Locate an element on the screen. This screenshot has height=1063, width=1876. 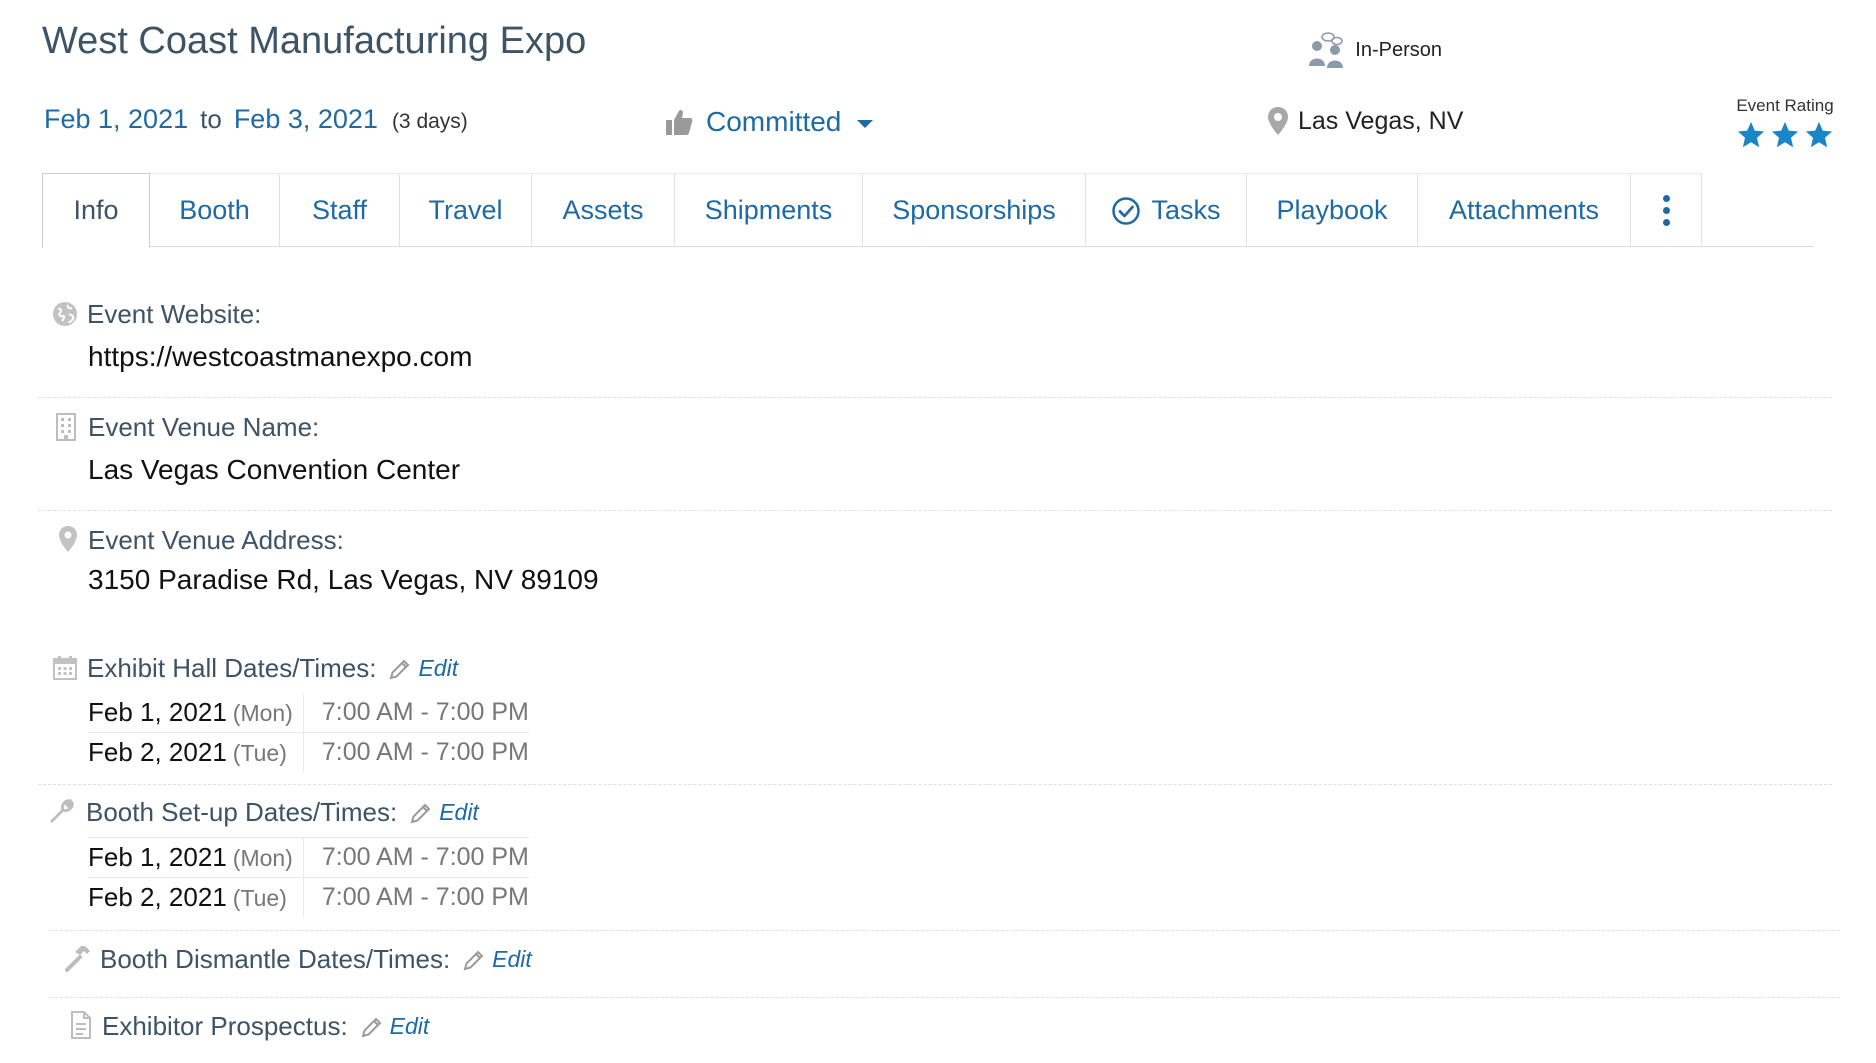
tab-tasks: Tasks is located at coordinates (1166, 210).